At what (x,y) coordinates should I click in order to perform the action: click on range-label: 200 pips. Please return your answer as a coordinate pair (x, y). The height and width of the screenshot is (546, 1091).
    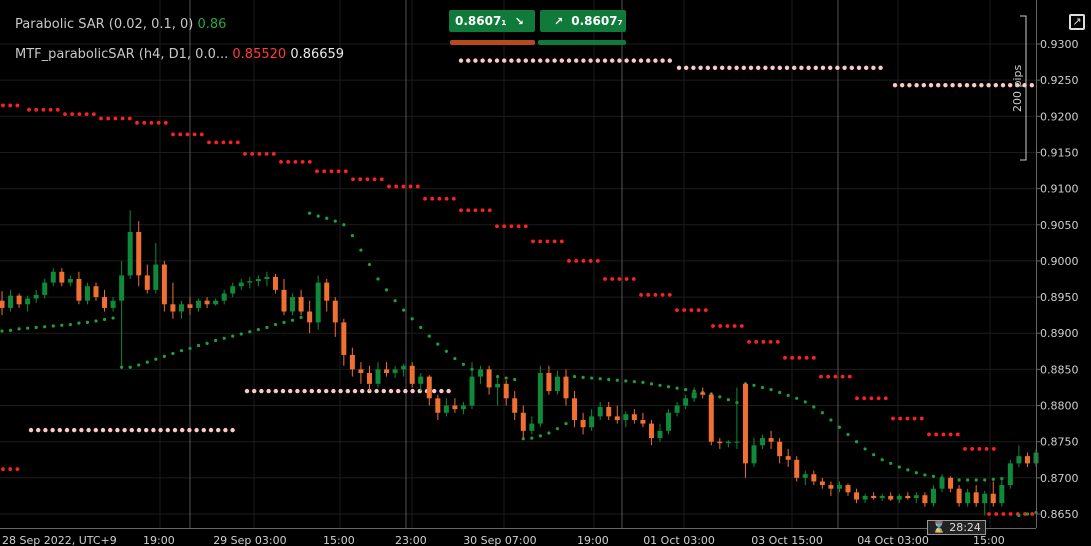
    Looking at the image, I should click on (1017, 88).